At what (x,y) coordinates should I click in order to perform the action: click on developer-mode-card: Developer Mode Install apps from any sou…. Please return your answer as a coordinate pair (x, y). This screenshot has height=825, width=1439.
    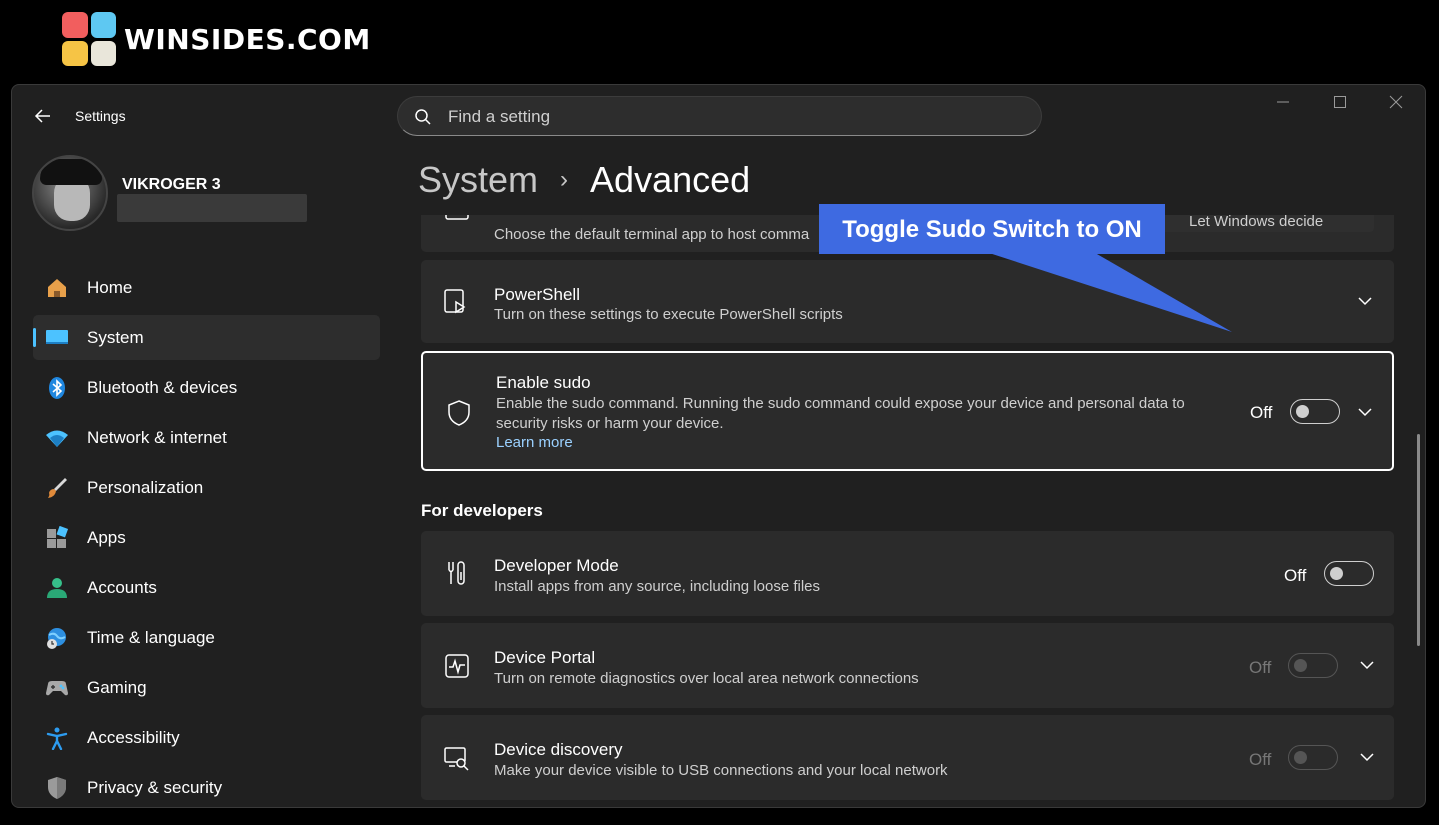
    Looking at the image, I should click on (907, 573).